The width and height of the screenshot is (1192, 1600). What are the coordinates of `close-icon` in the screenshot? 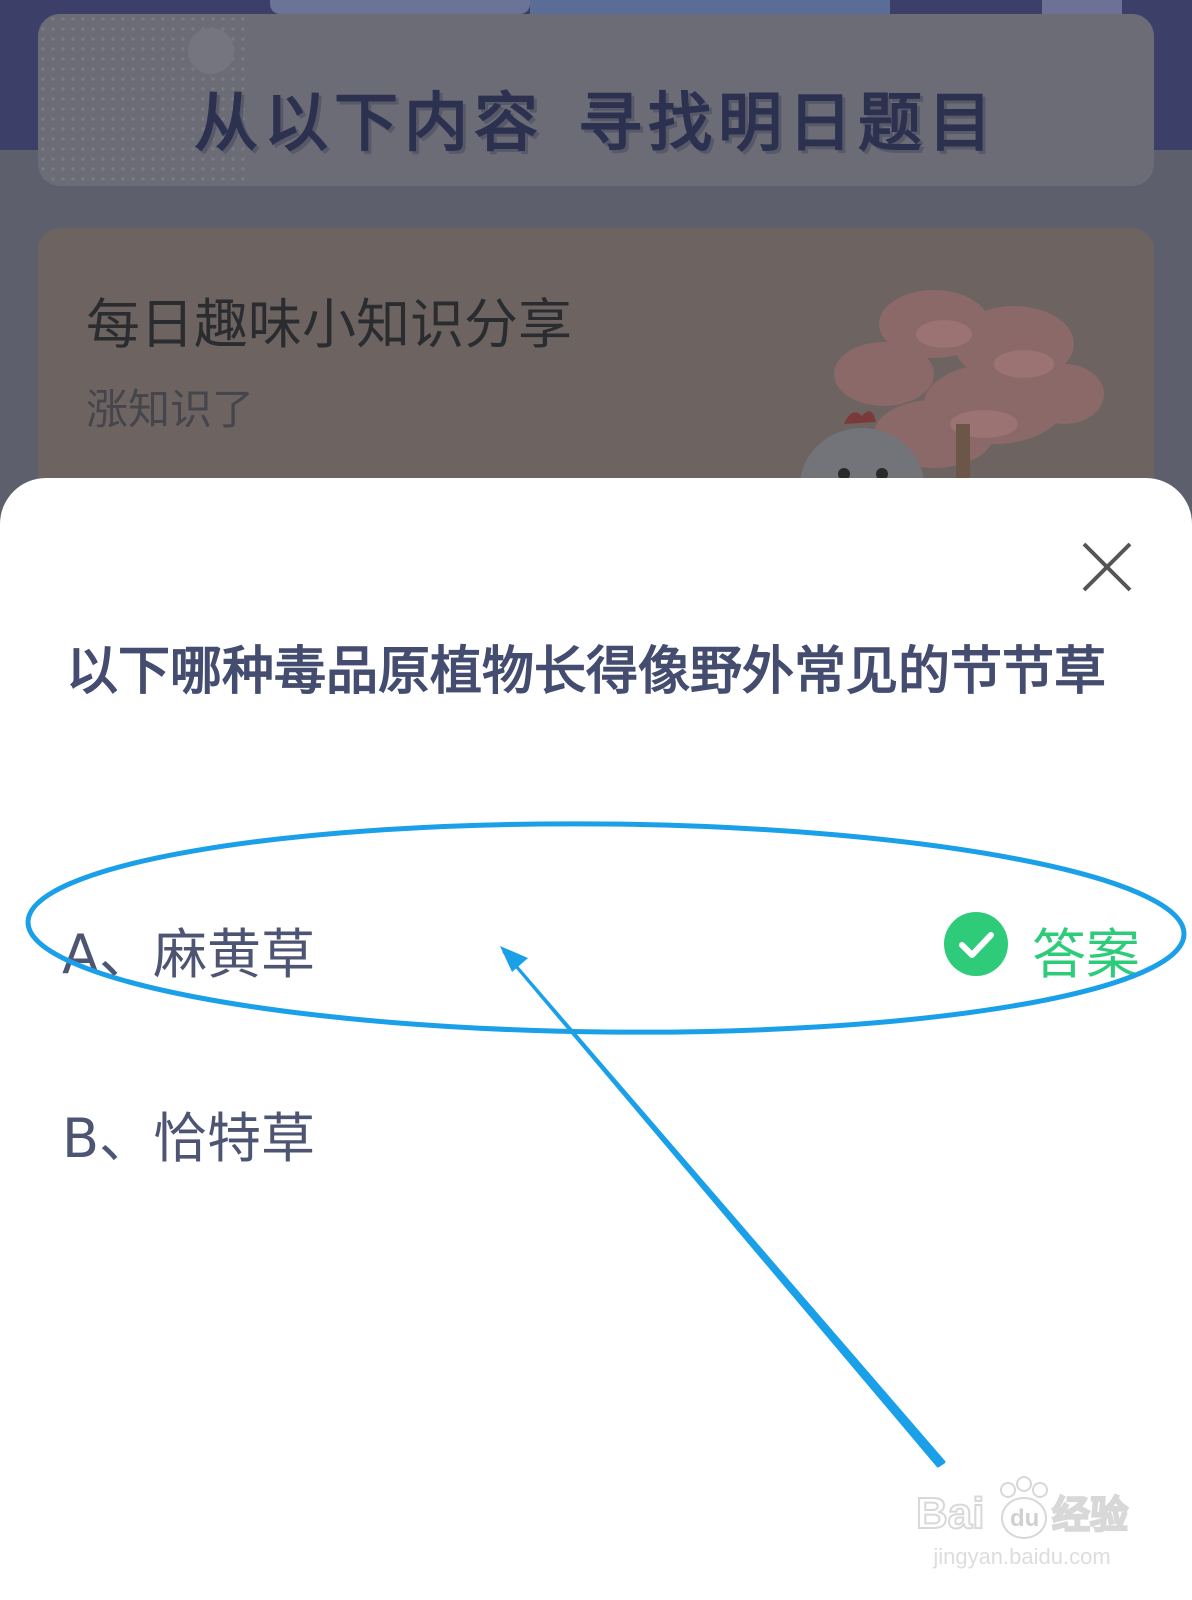 It's located at (1107, 567).